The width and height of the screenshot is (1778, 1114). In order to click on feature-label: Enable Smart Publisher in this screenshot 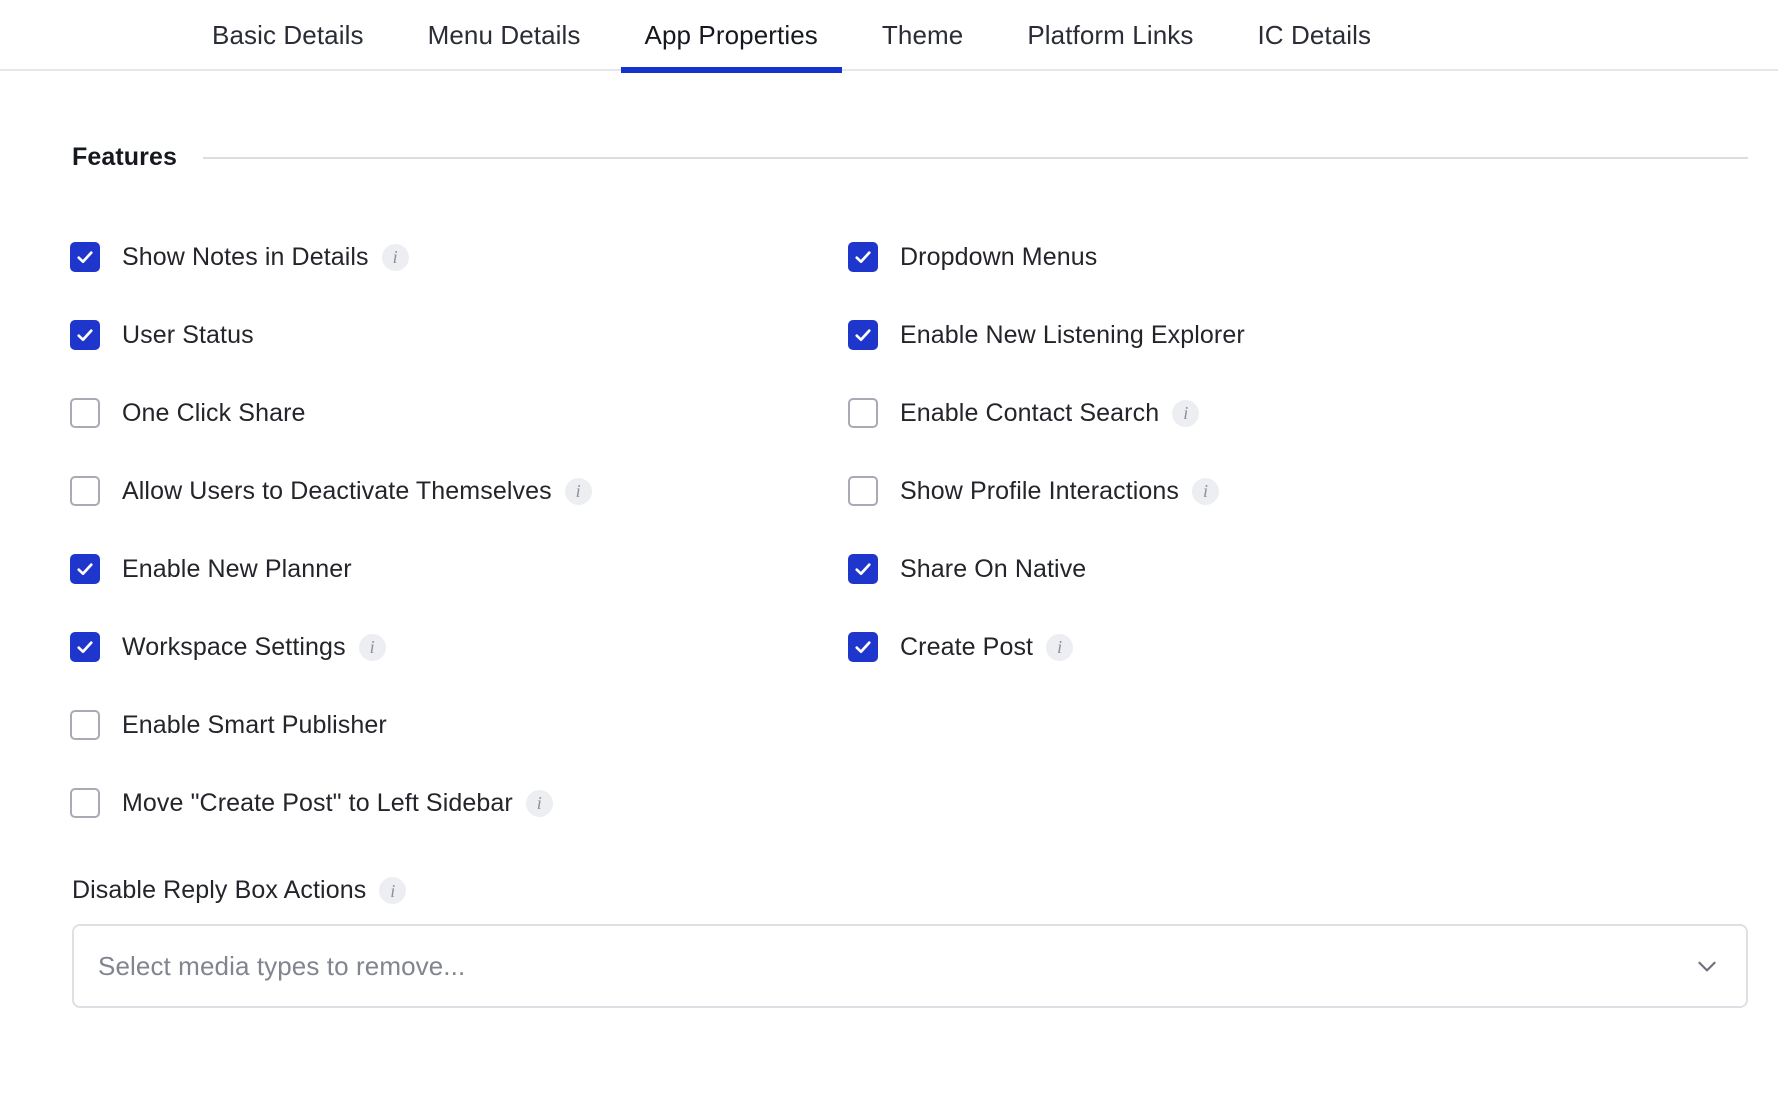, I will do `click(254, 724)`.